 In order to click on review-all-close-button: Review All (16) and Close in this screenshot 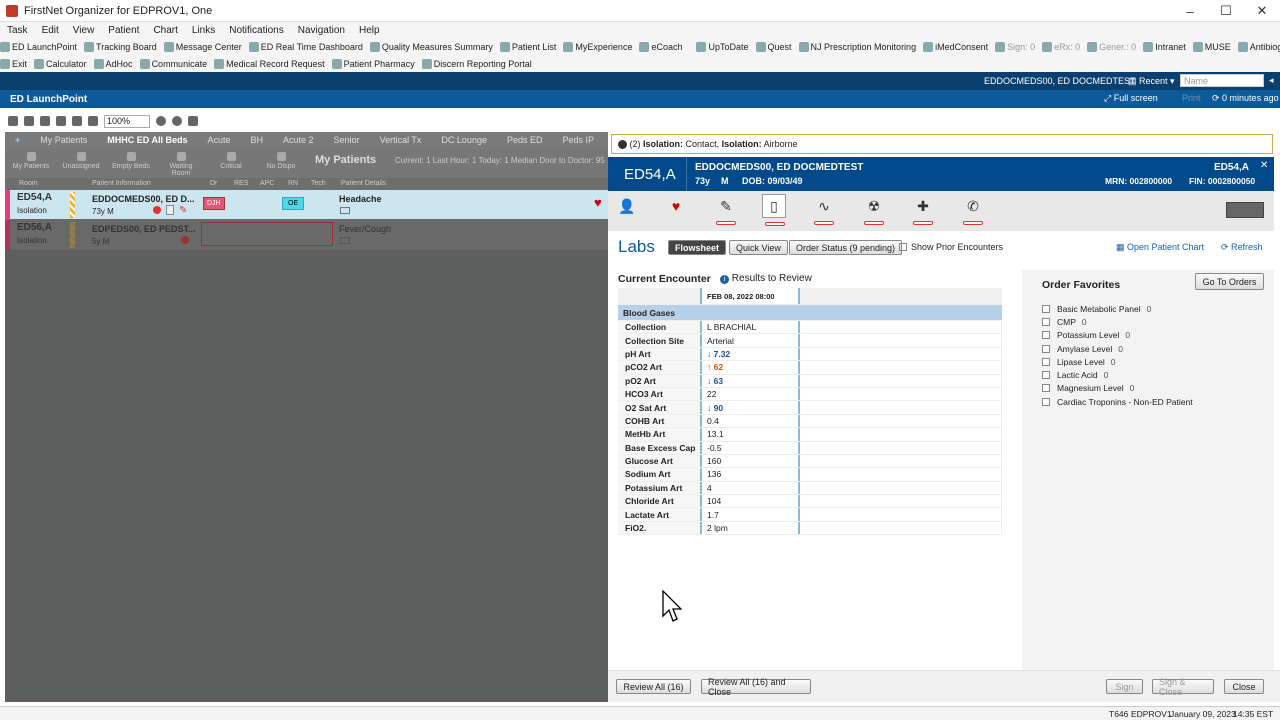, I will do `click(756, 687)`.